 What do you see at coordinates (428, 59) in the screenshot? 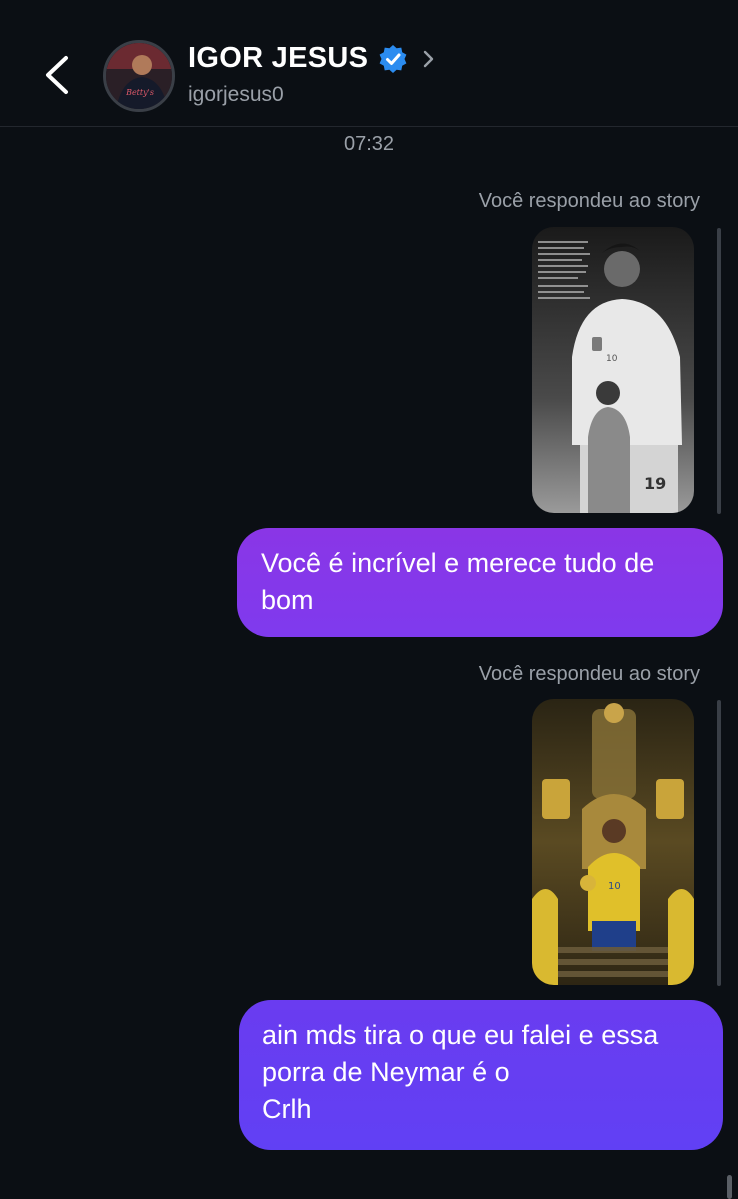
I see `chevron-right-icon` at bounding box center [428, 59].